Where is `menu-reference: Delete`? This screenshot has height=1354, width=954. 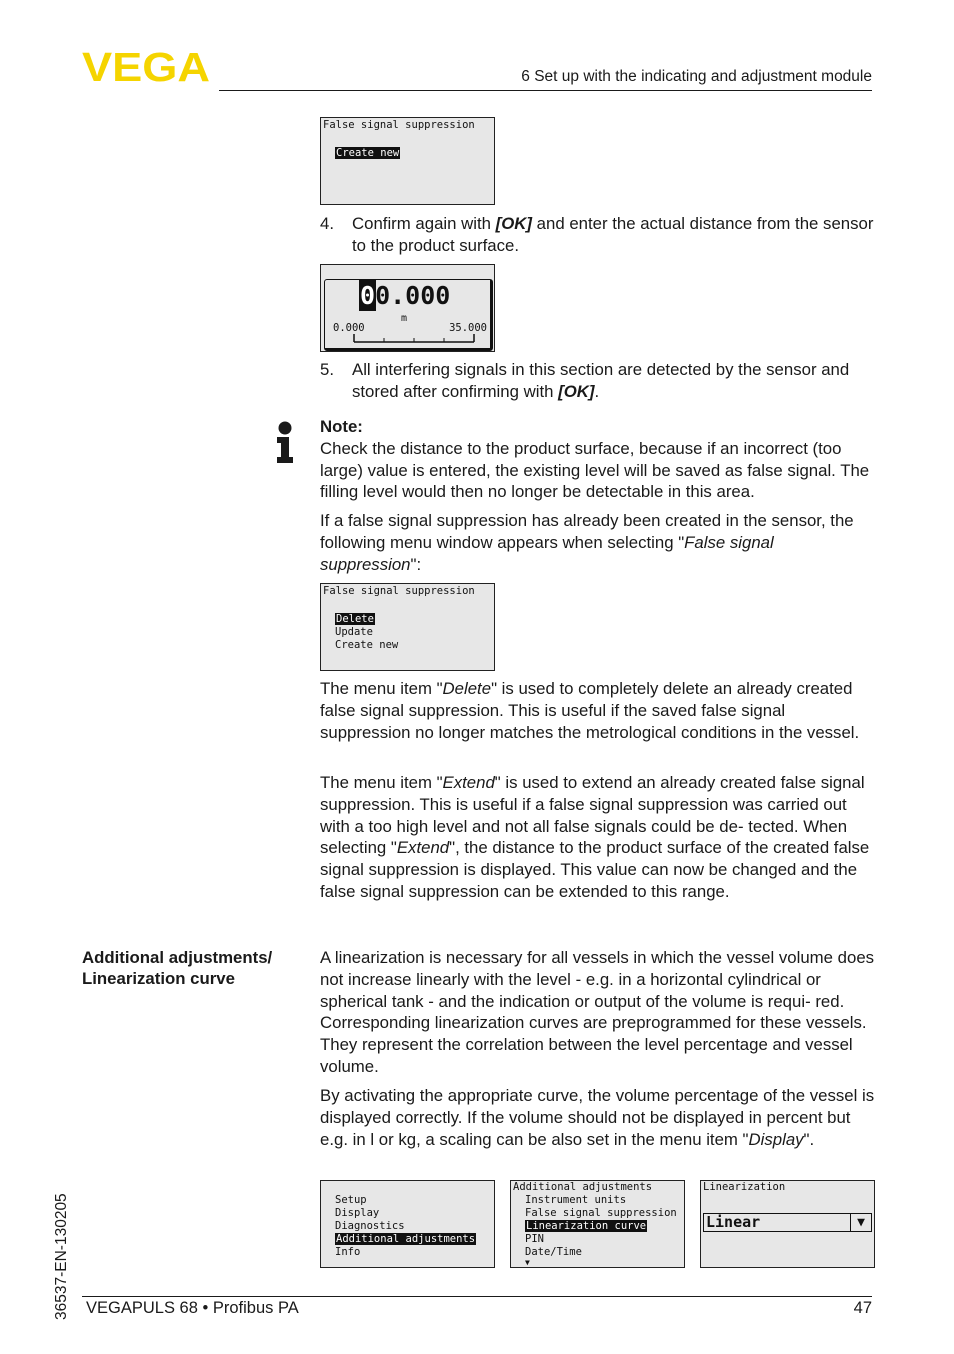 menu-reference: Delete is located at coordinates (467, 688).